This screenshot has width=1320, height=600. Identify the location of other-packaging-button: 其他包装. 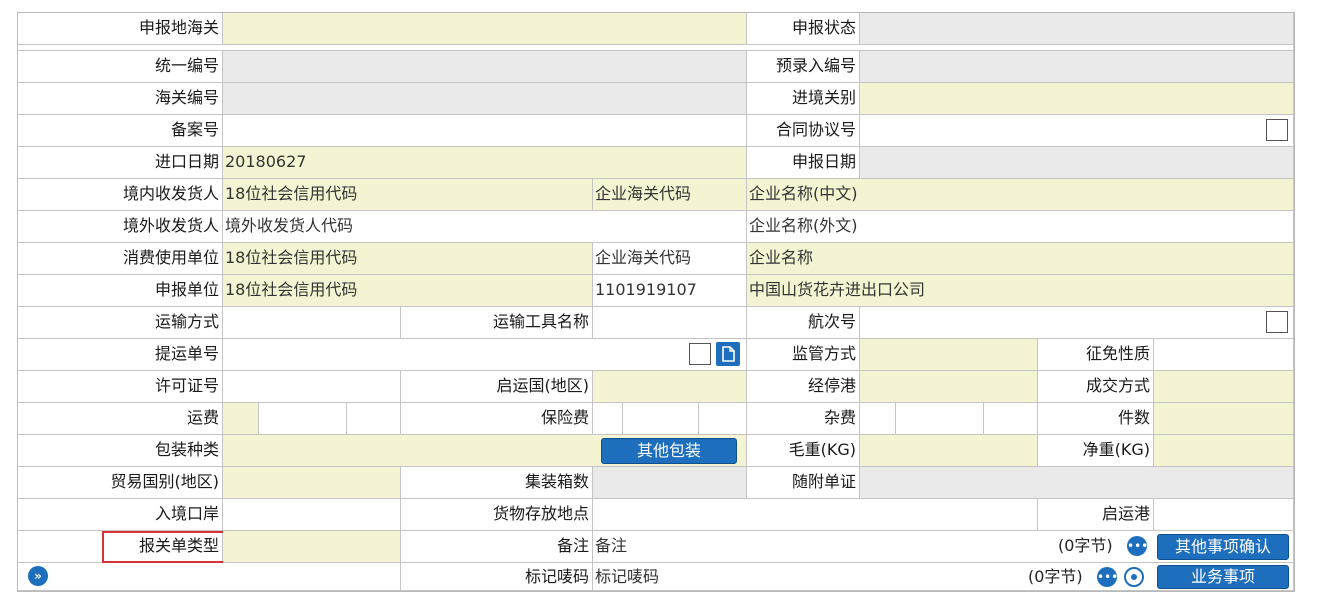
(669, 451).